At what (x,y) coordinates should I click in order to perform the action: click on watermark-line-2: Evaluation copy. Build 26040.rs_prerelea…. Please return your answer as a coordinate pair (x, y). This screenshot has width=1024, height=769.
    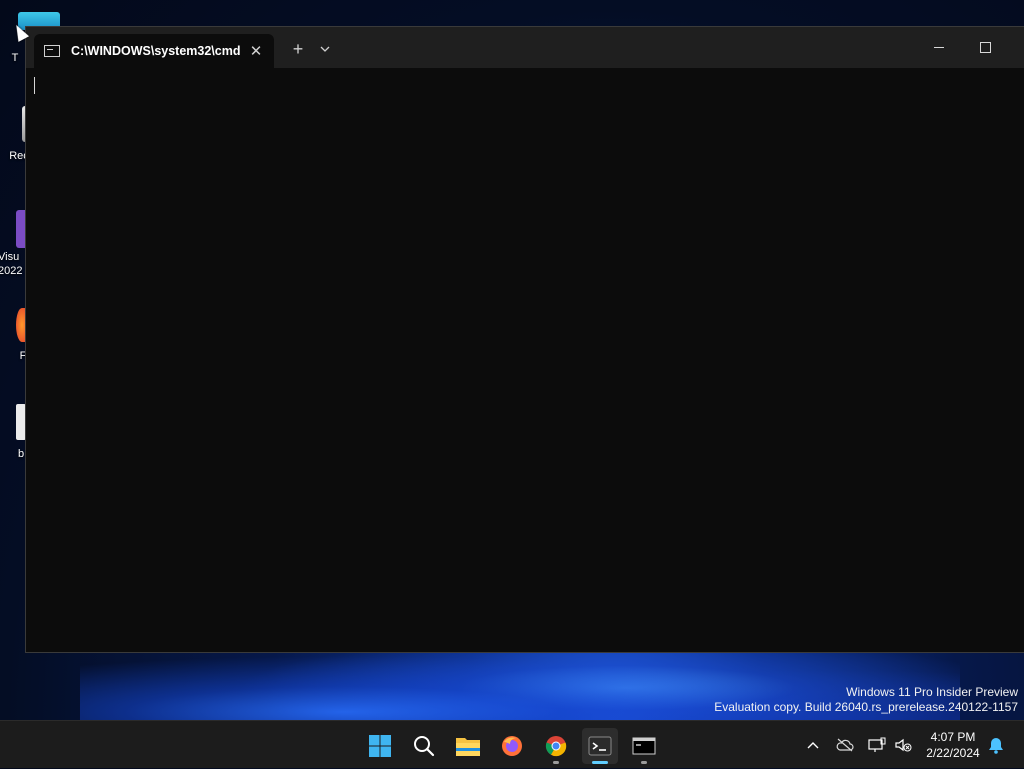
    Looking at the image, I should click on (866, 707).